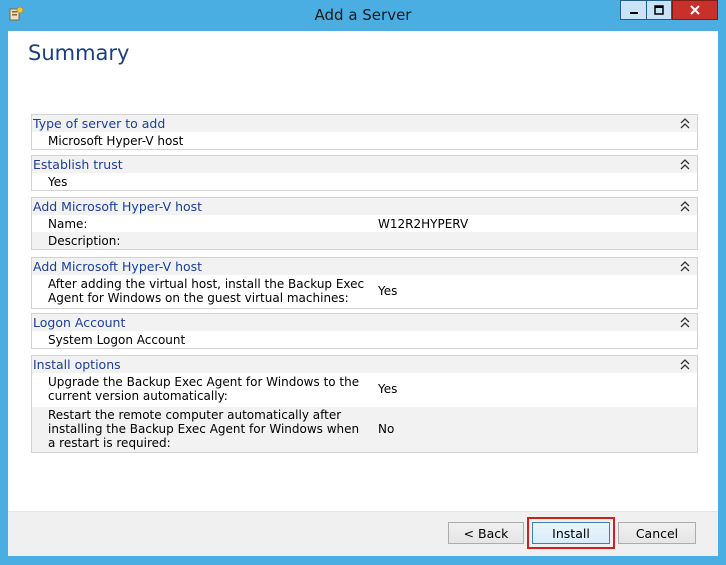 The height and width of the screenshot is (565, 726). What do you see at coordinates (77, 364) in the screenshot?
I see `section-title: Install options` at bounding box center [77, 364].